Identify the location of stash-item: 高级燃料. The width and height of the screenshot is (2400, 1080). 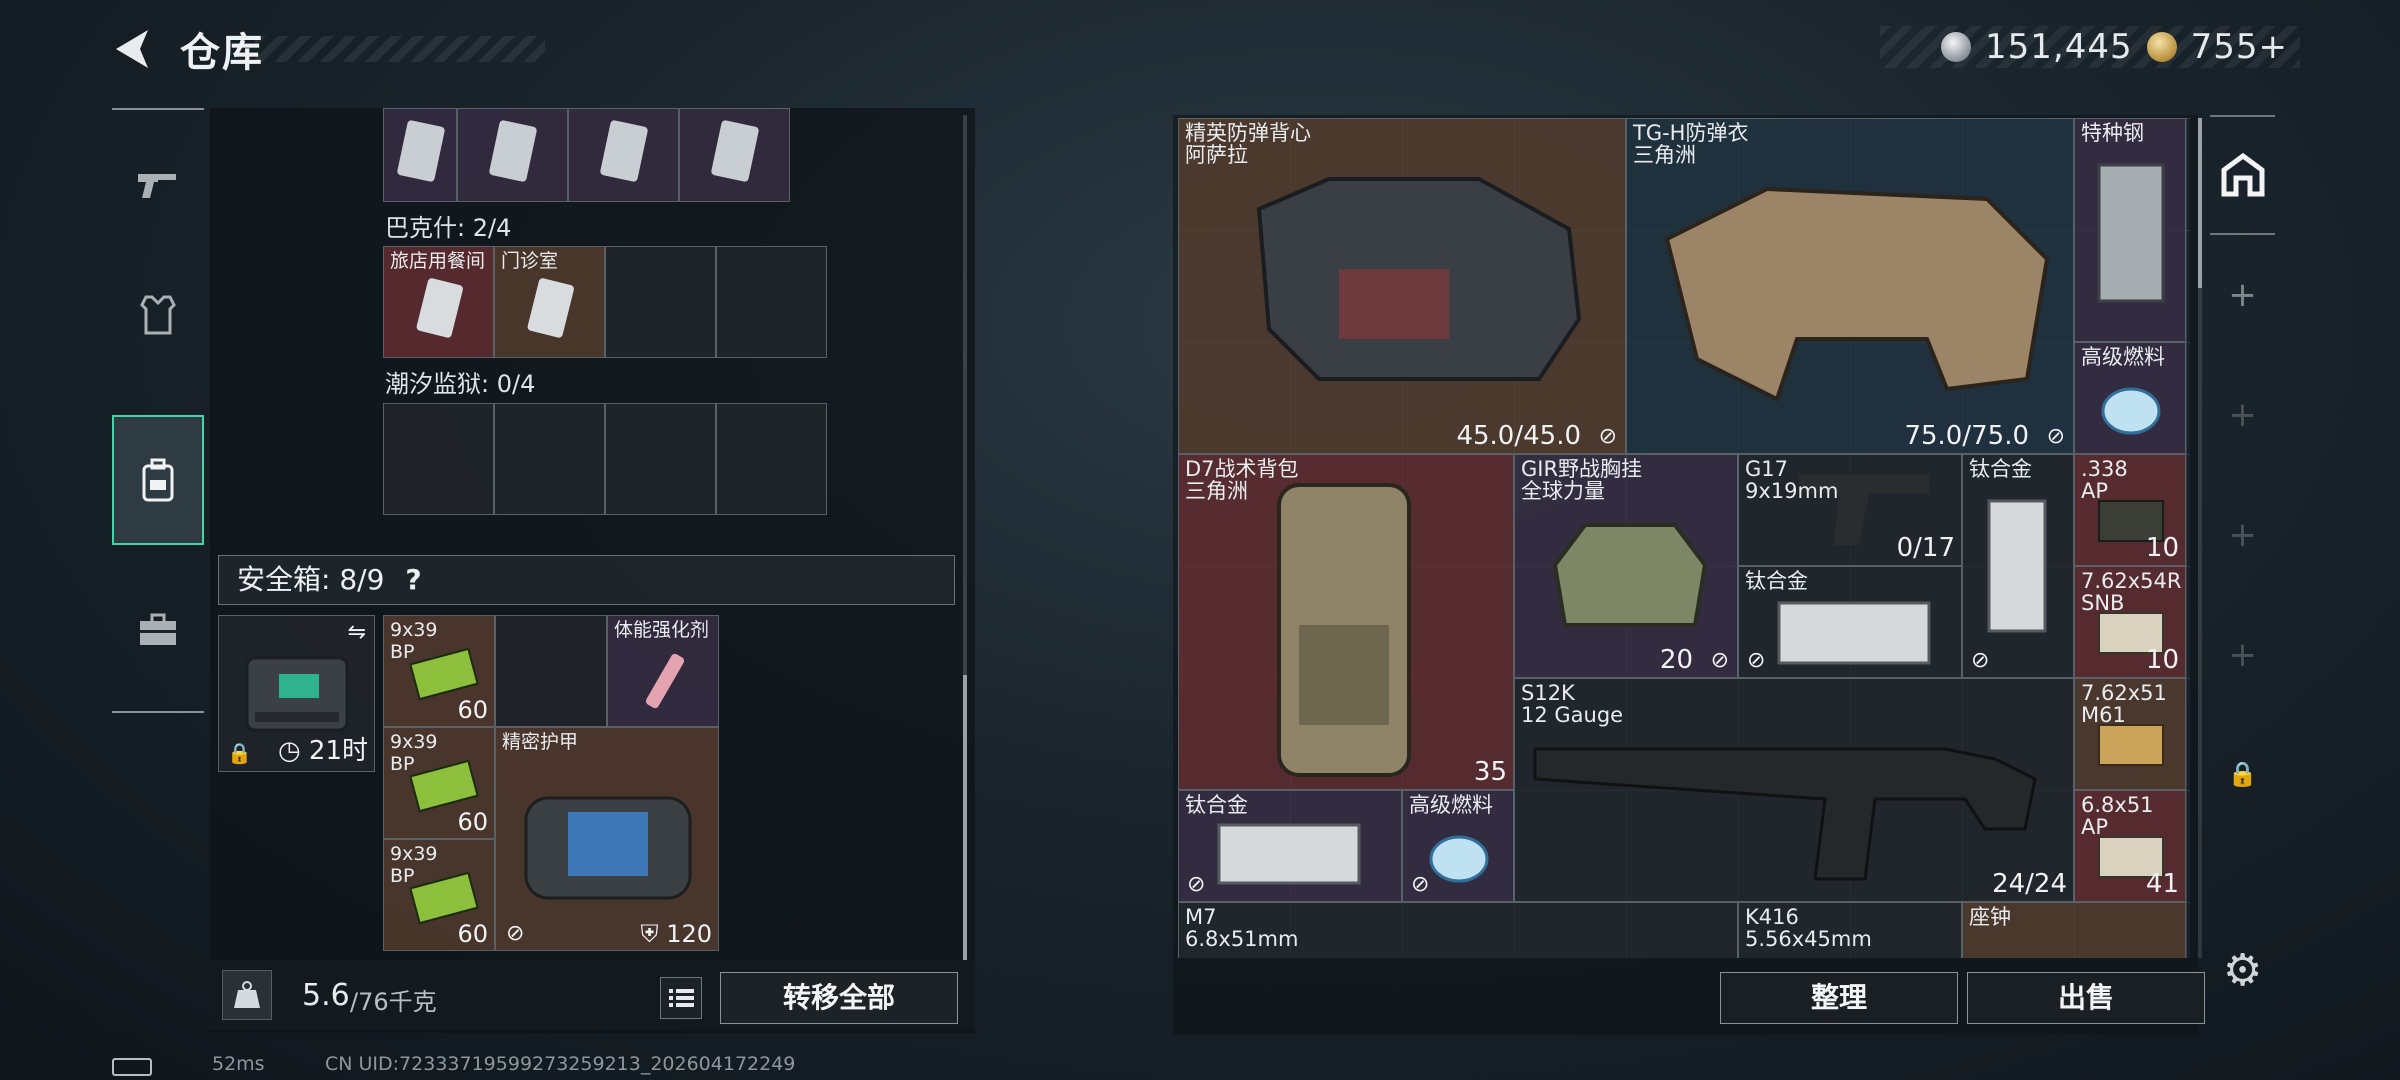
(2130, 398).